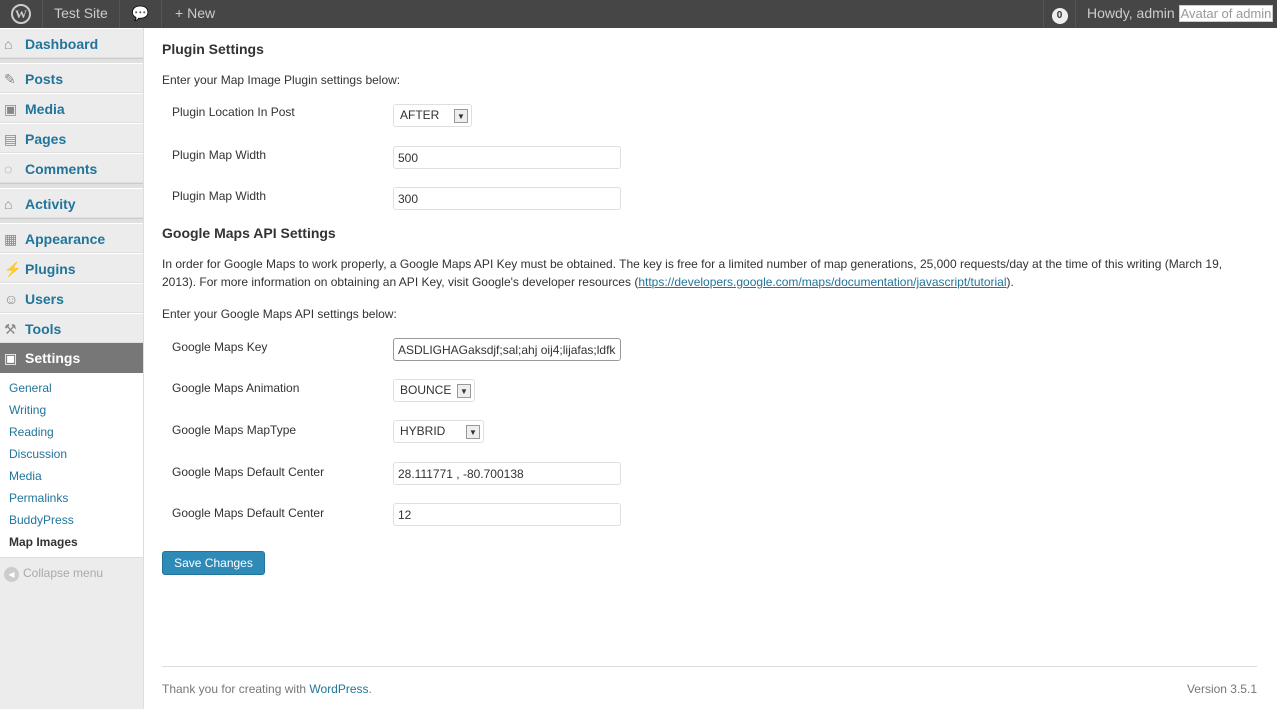  Describe the element at coordinates (71, 388) in the screenshot. I see `submenu-general: General` at that location.